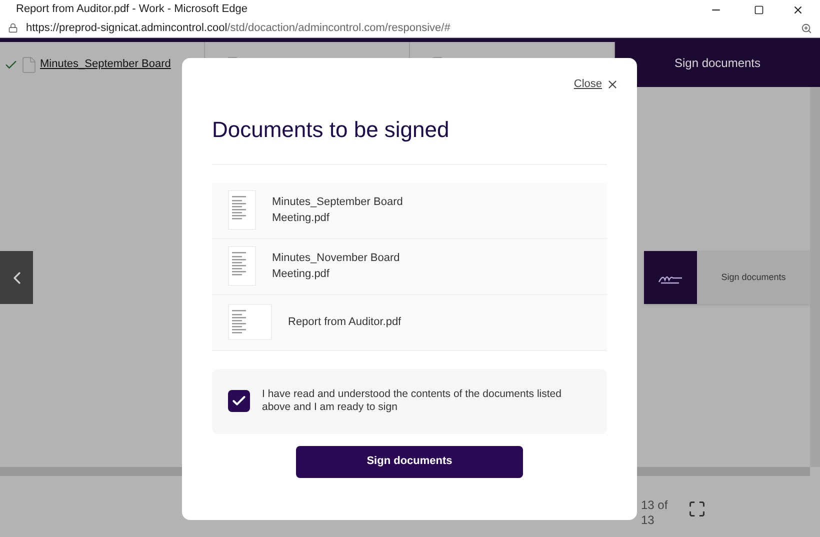 Image resolution: width=820 pixels, height=537 pixels. I want to click on document-icon, so click(29, 65).